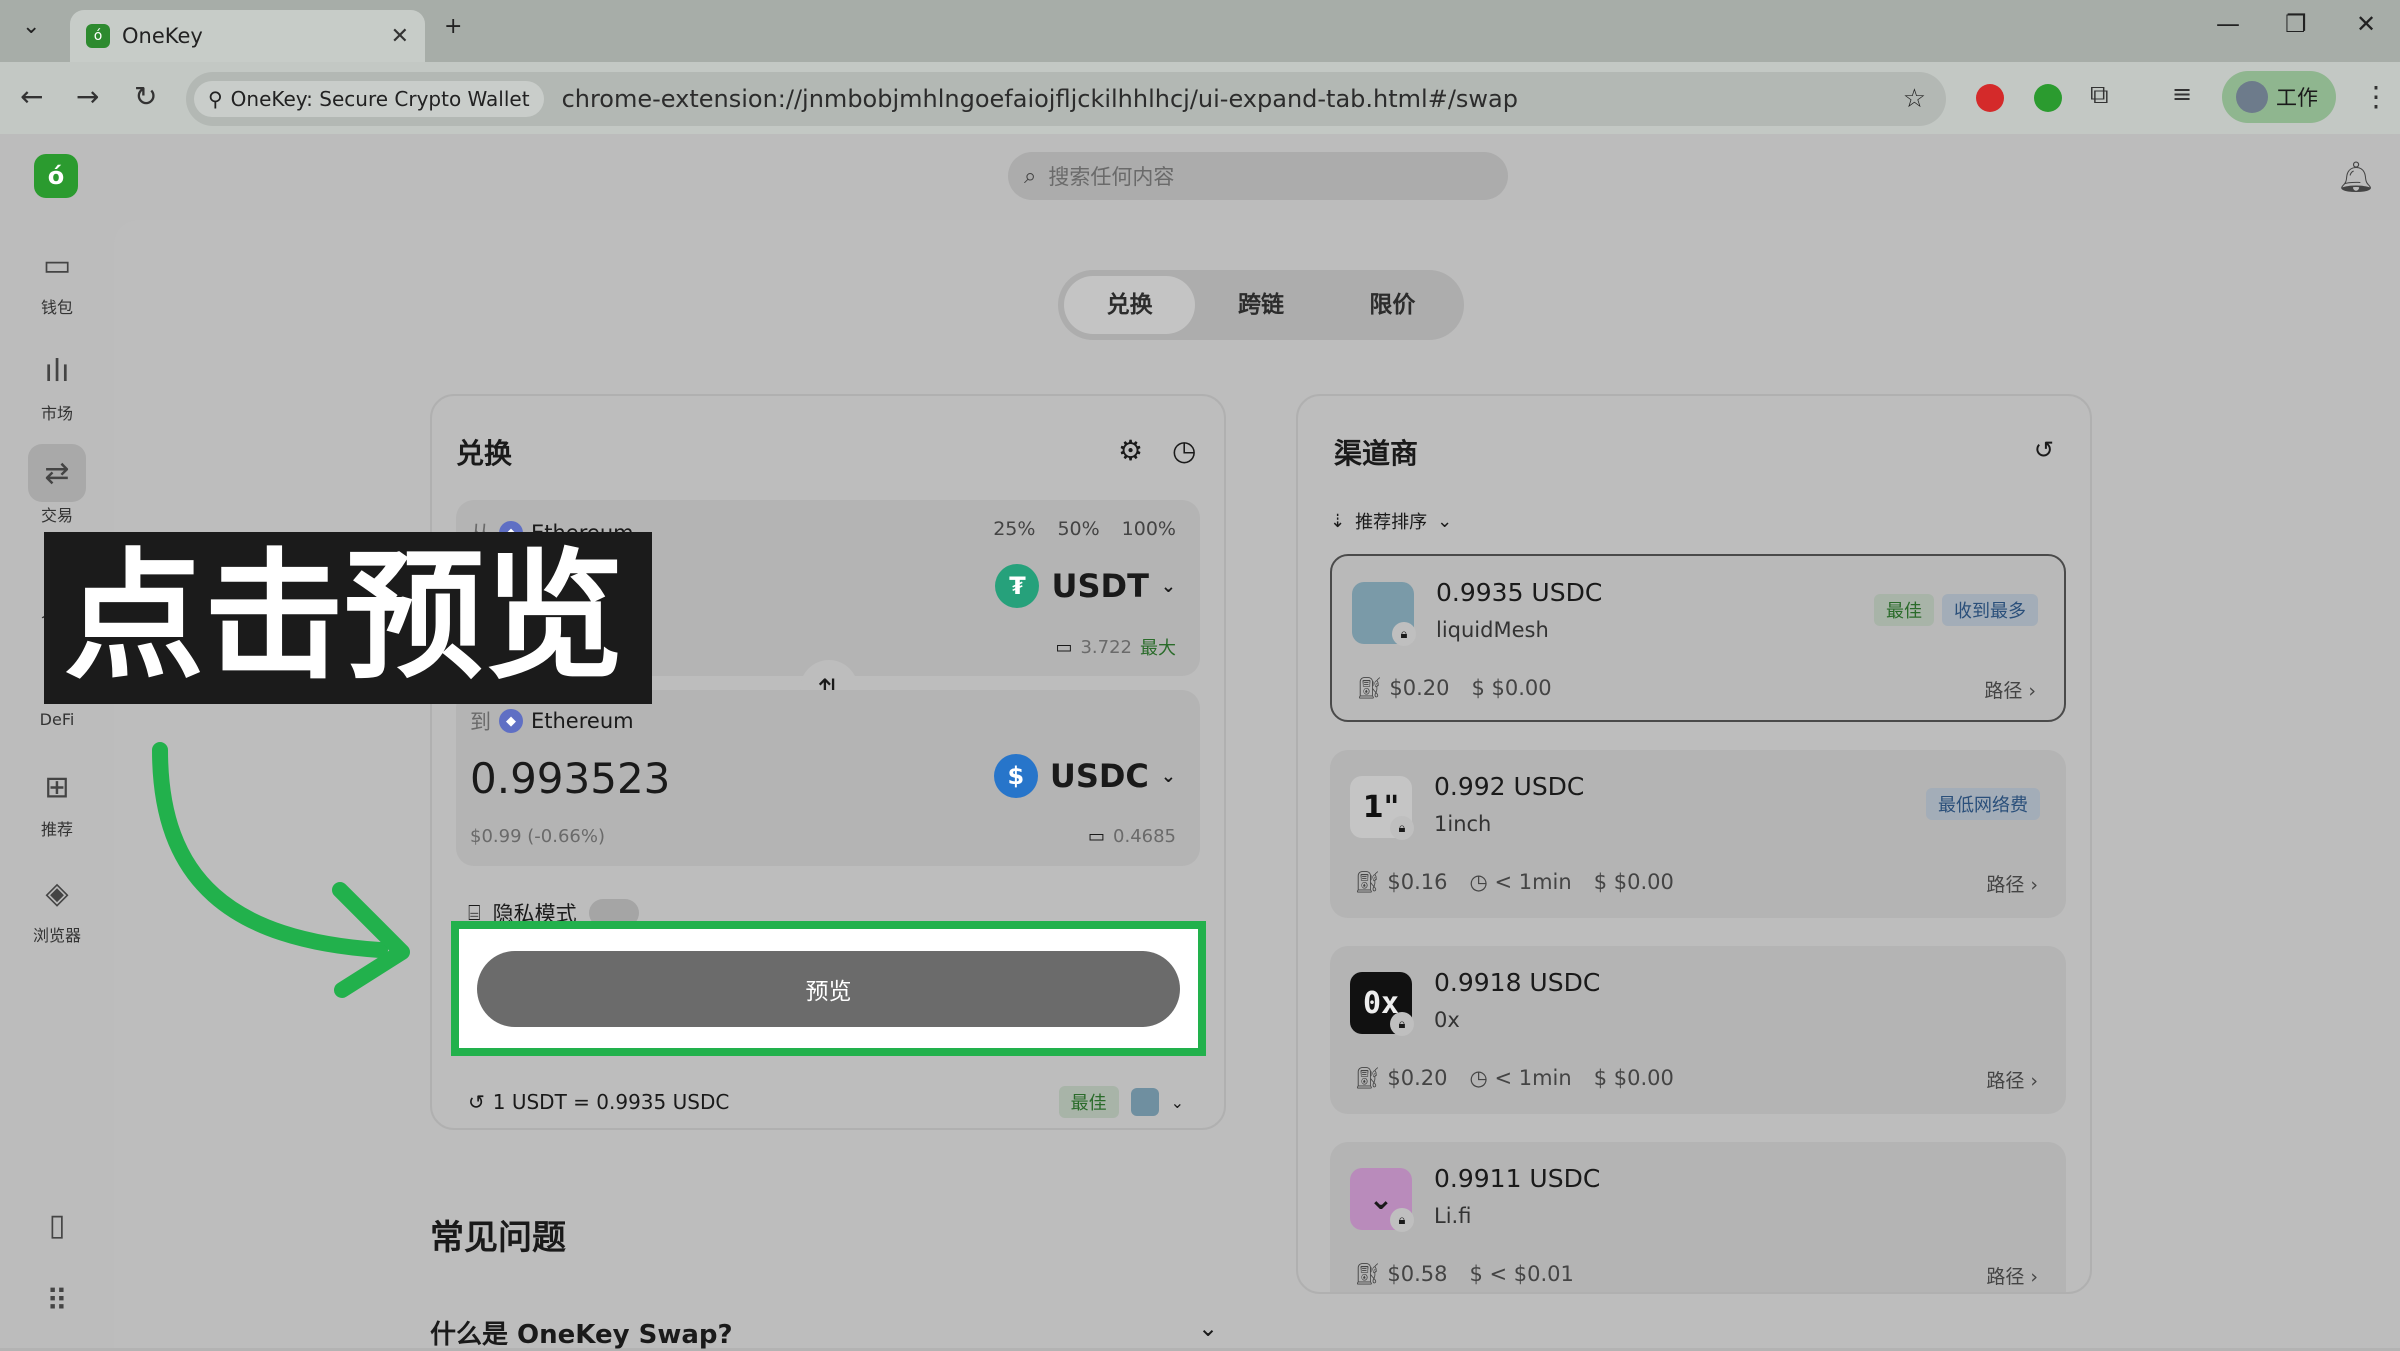  I want to click on close-tab-icon: ✕, so click(400, 36).